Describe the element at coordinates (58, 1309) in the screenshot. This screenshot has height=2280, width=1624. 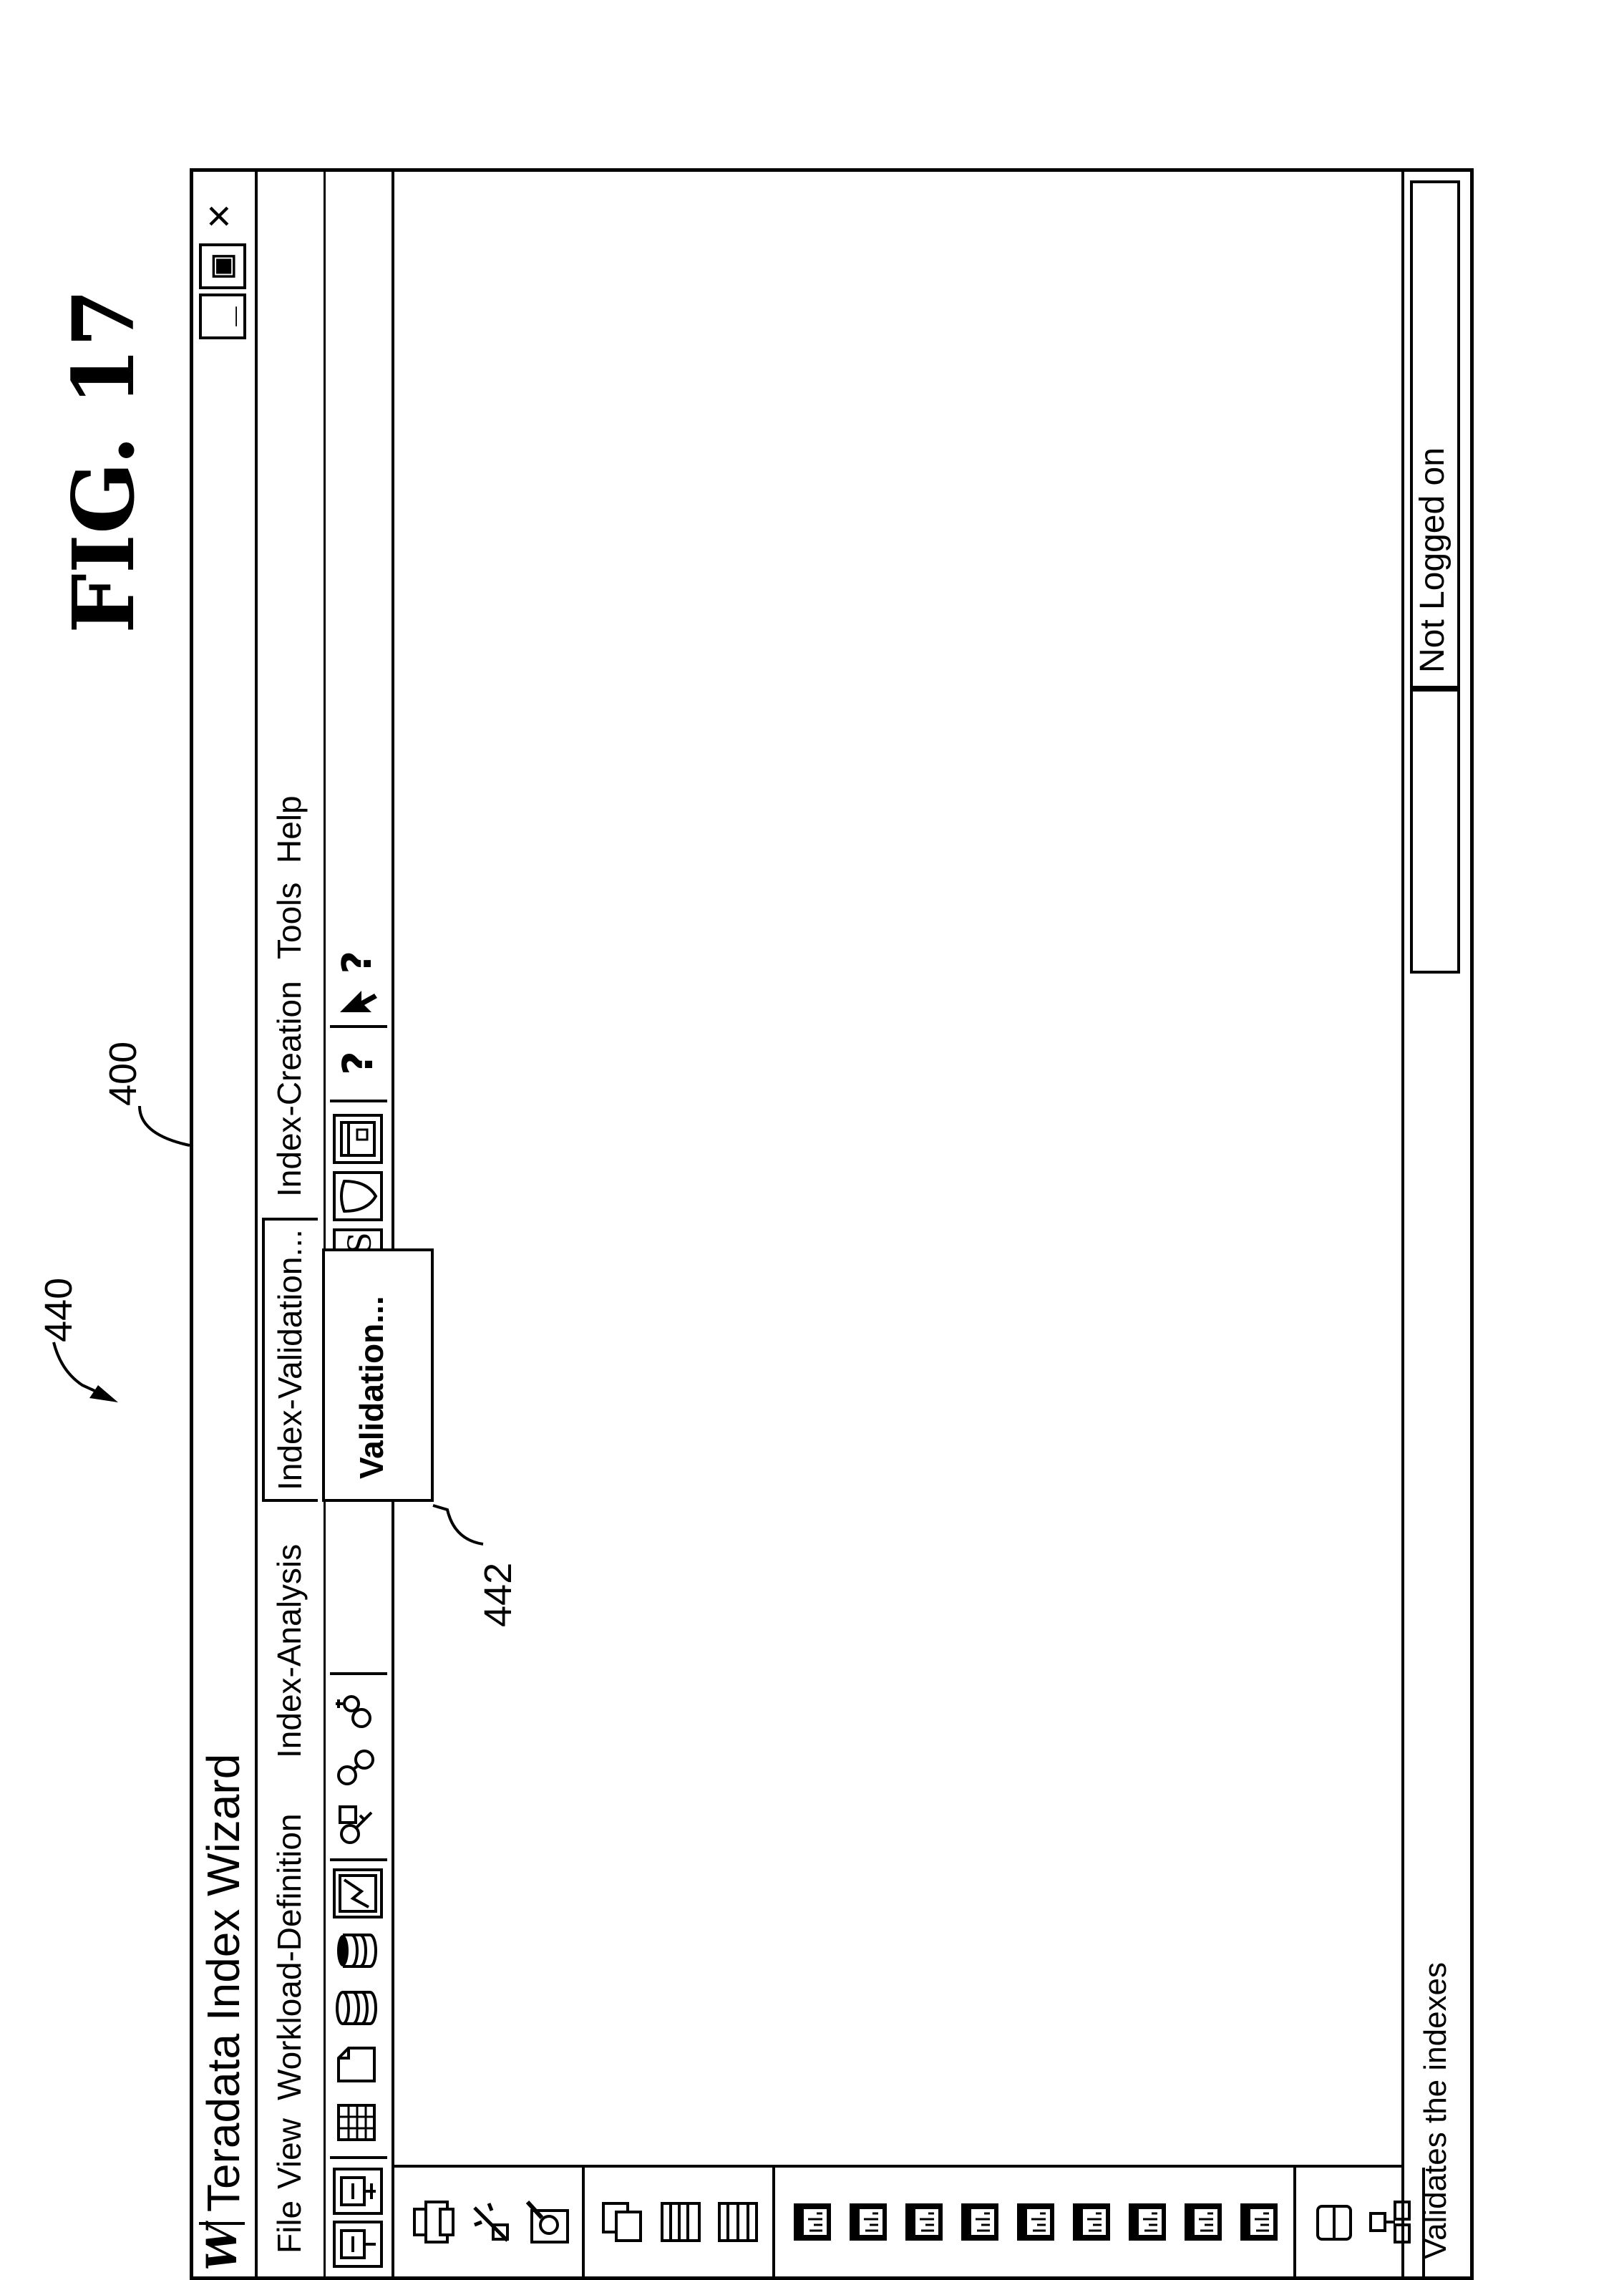
I see `ref-numeral-440: 440` at that location.